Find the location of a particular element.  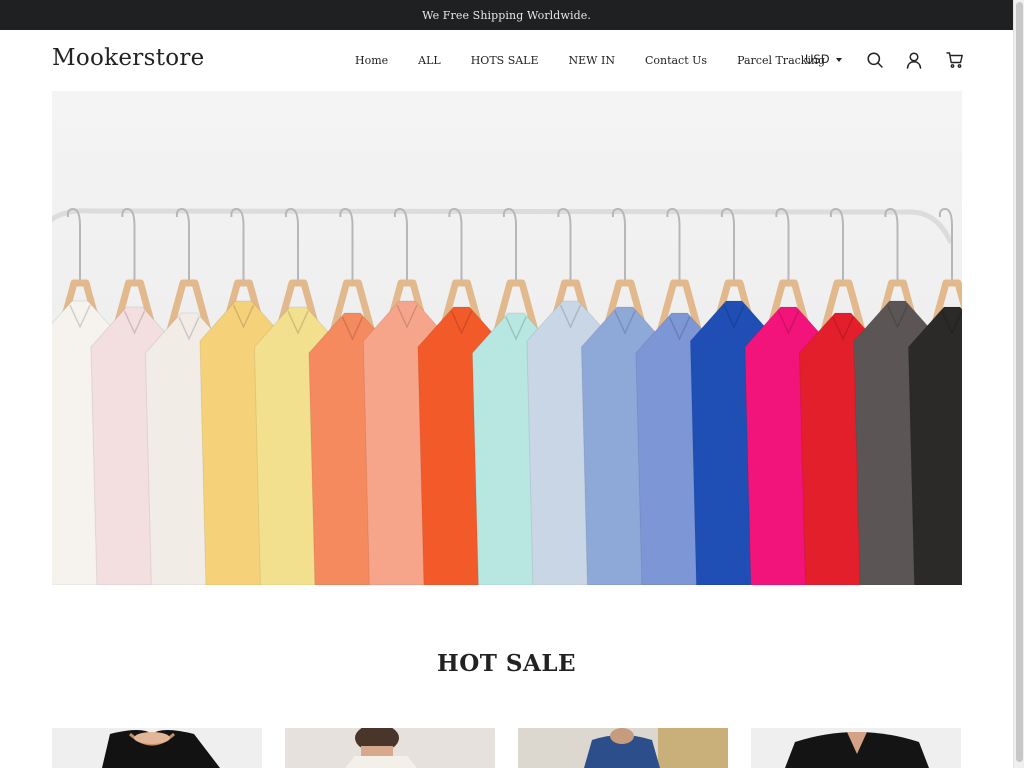

nav-hots-sale: HOTS SALE is located at coordinates (505, 60).